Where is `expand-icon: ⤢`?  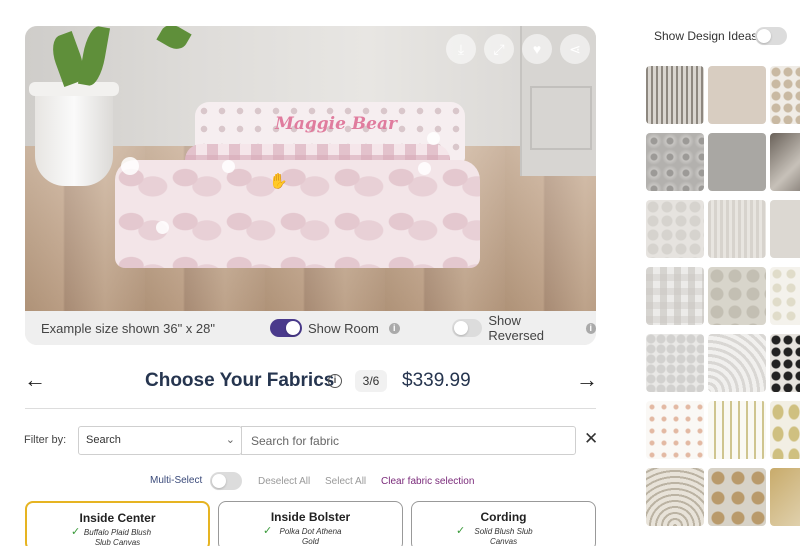
expand-icon: ⤢ is located at coordinates (499, 49).